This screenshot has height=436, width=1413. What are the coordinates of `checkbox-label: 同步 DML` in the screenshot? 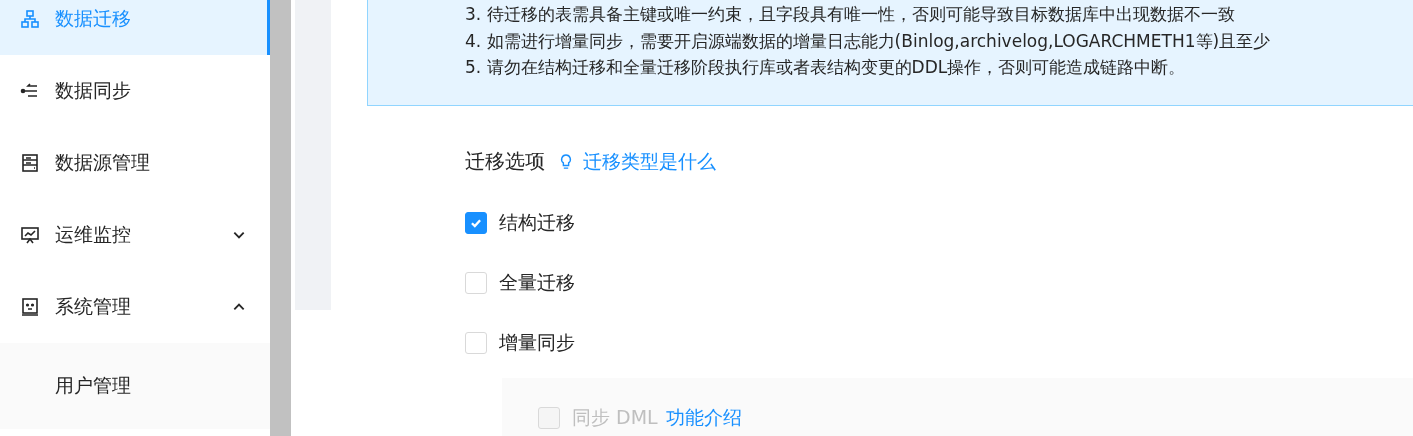 It's located at (615, 417).